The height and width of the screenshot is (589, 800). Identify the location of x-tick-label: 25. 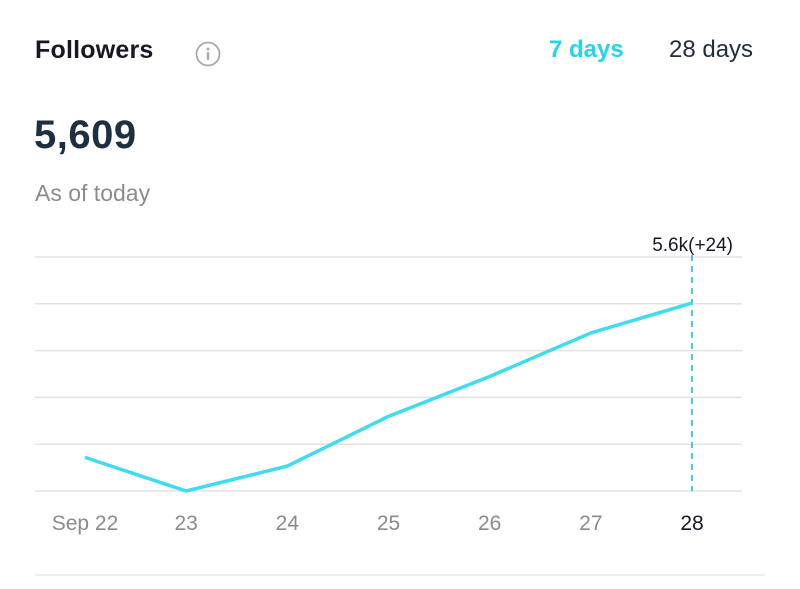
(388, 523).